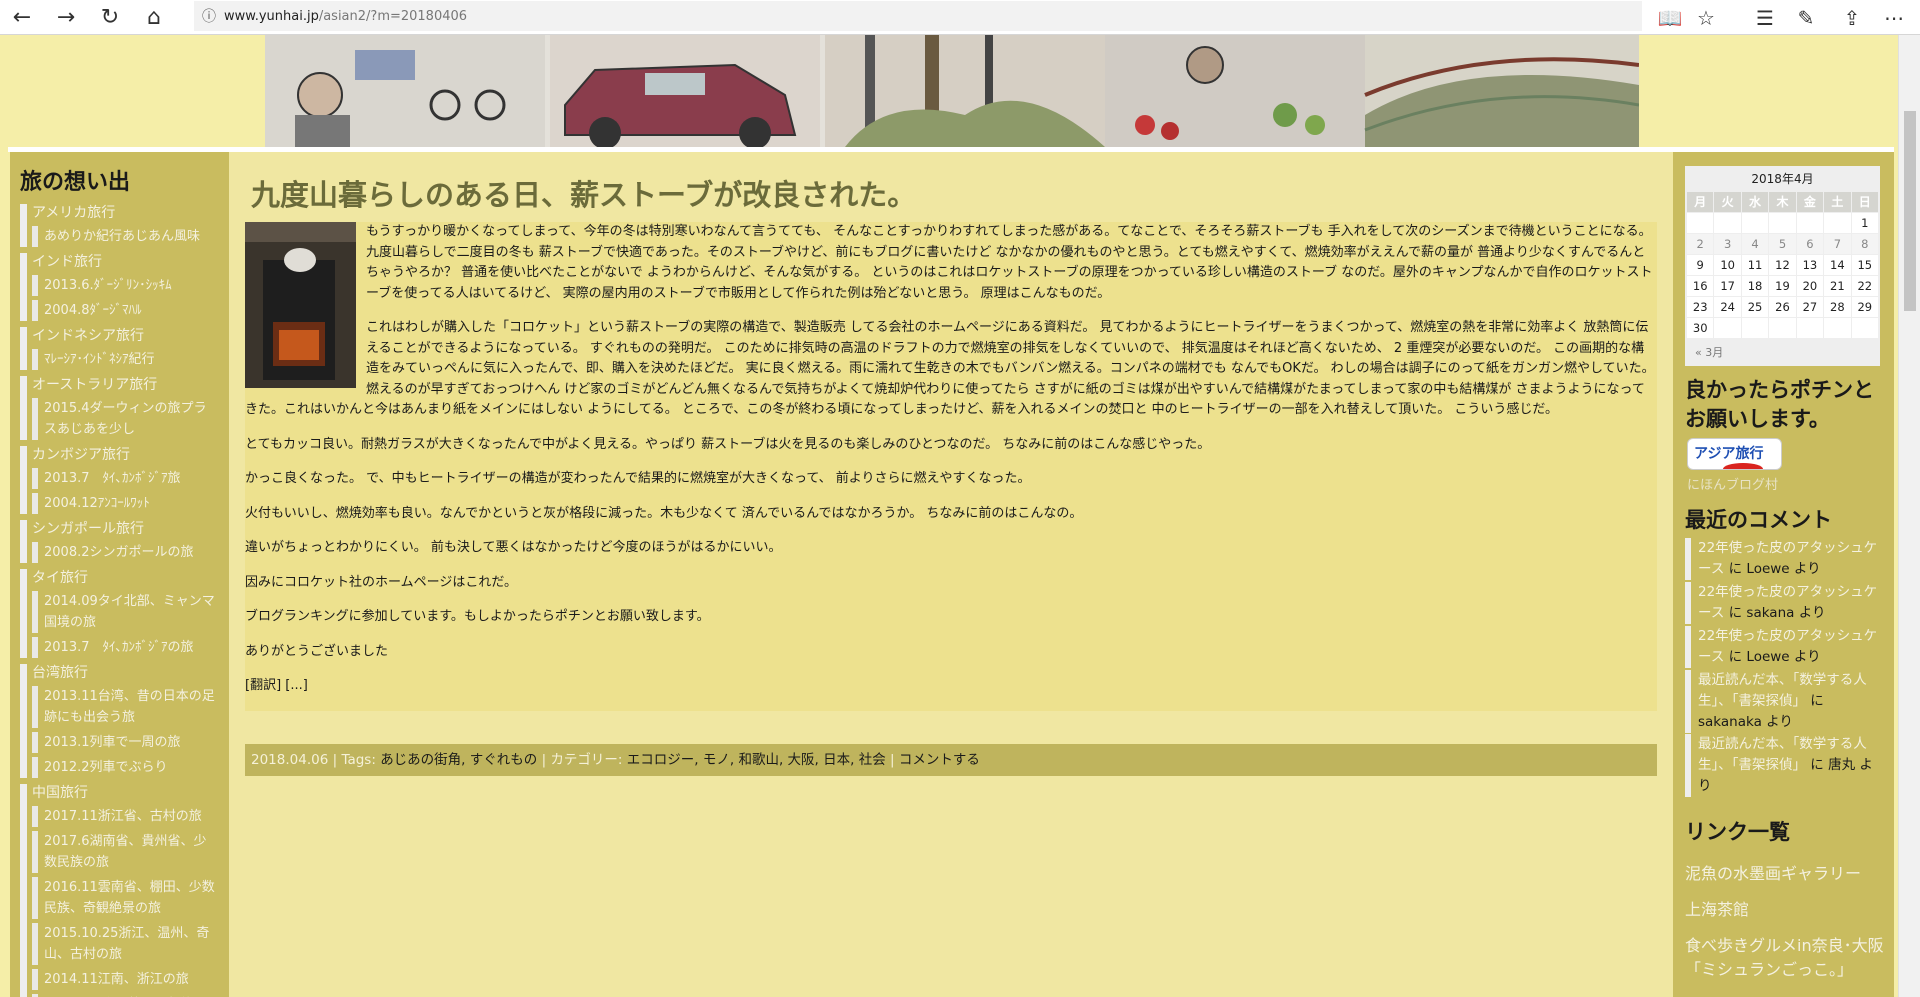 The height and width of the screenshot is (997, 1920). Describe the element at coordinates (131, 979) in the screenshot. I see `subcategory-link: 2014.11江南、浙江の旅` at that location.